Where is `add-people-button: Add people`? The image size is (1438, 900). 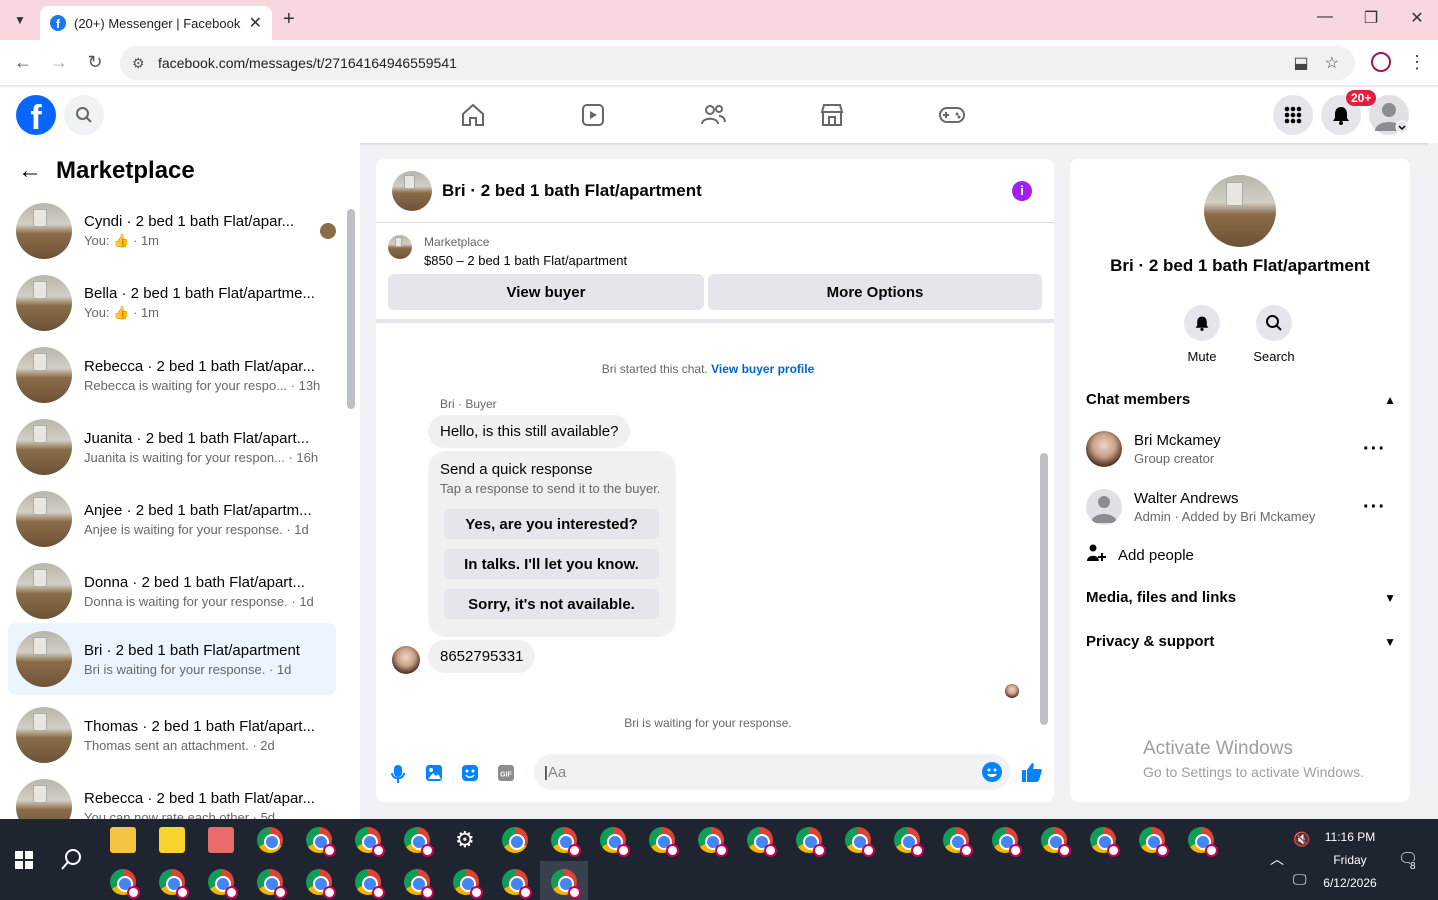
add-people-button: Add people is located at coordinates (1241, 555).